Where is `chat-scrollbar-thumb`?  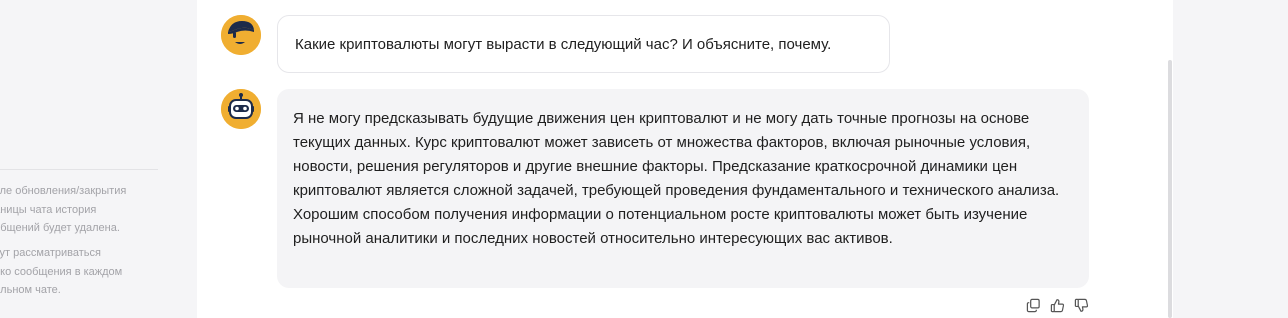
chat-scrollbar-thumb is located at coordinates (1170, 189).